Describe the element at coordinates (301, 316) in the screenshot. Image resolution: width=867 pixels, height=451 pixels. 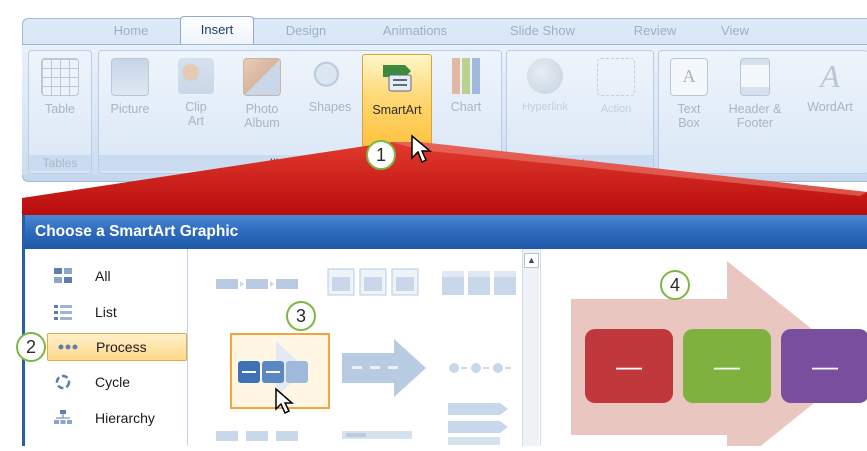
I see `callout-3: 3` at that location.